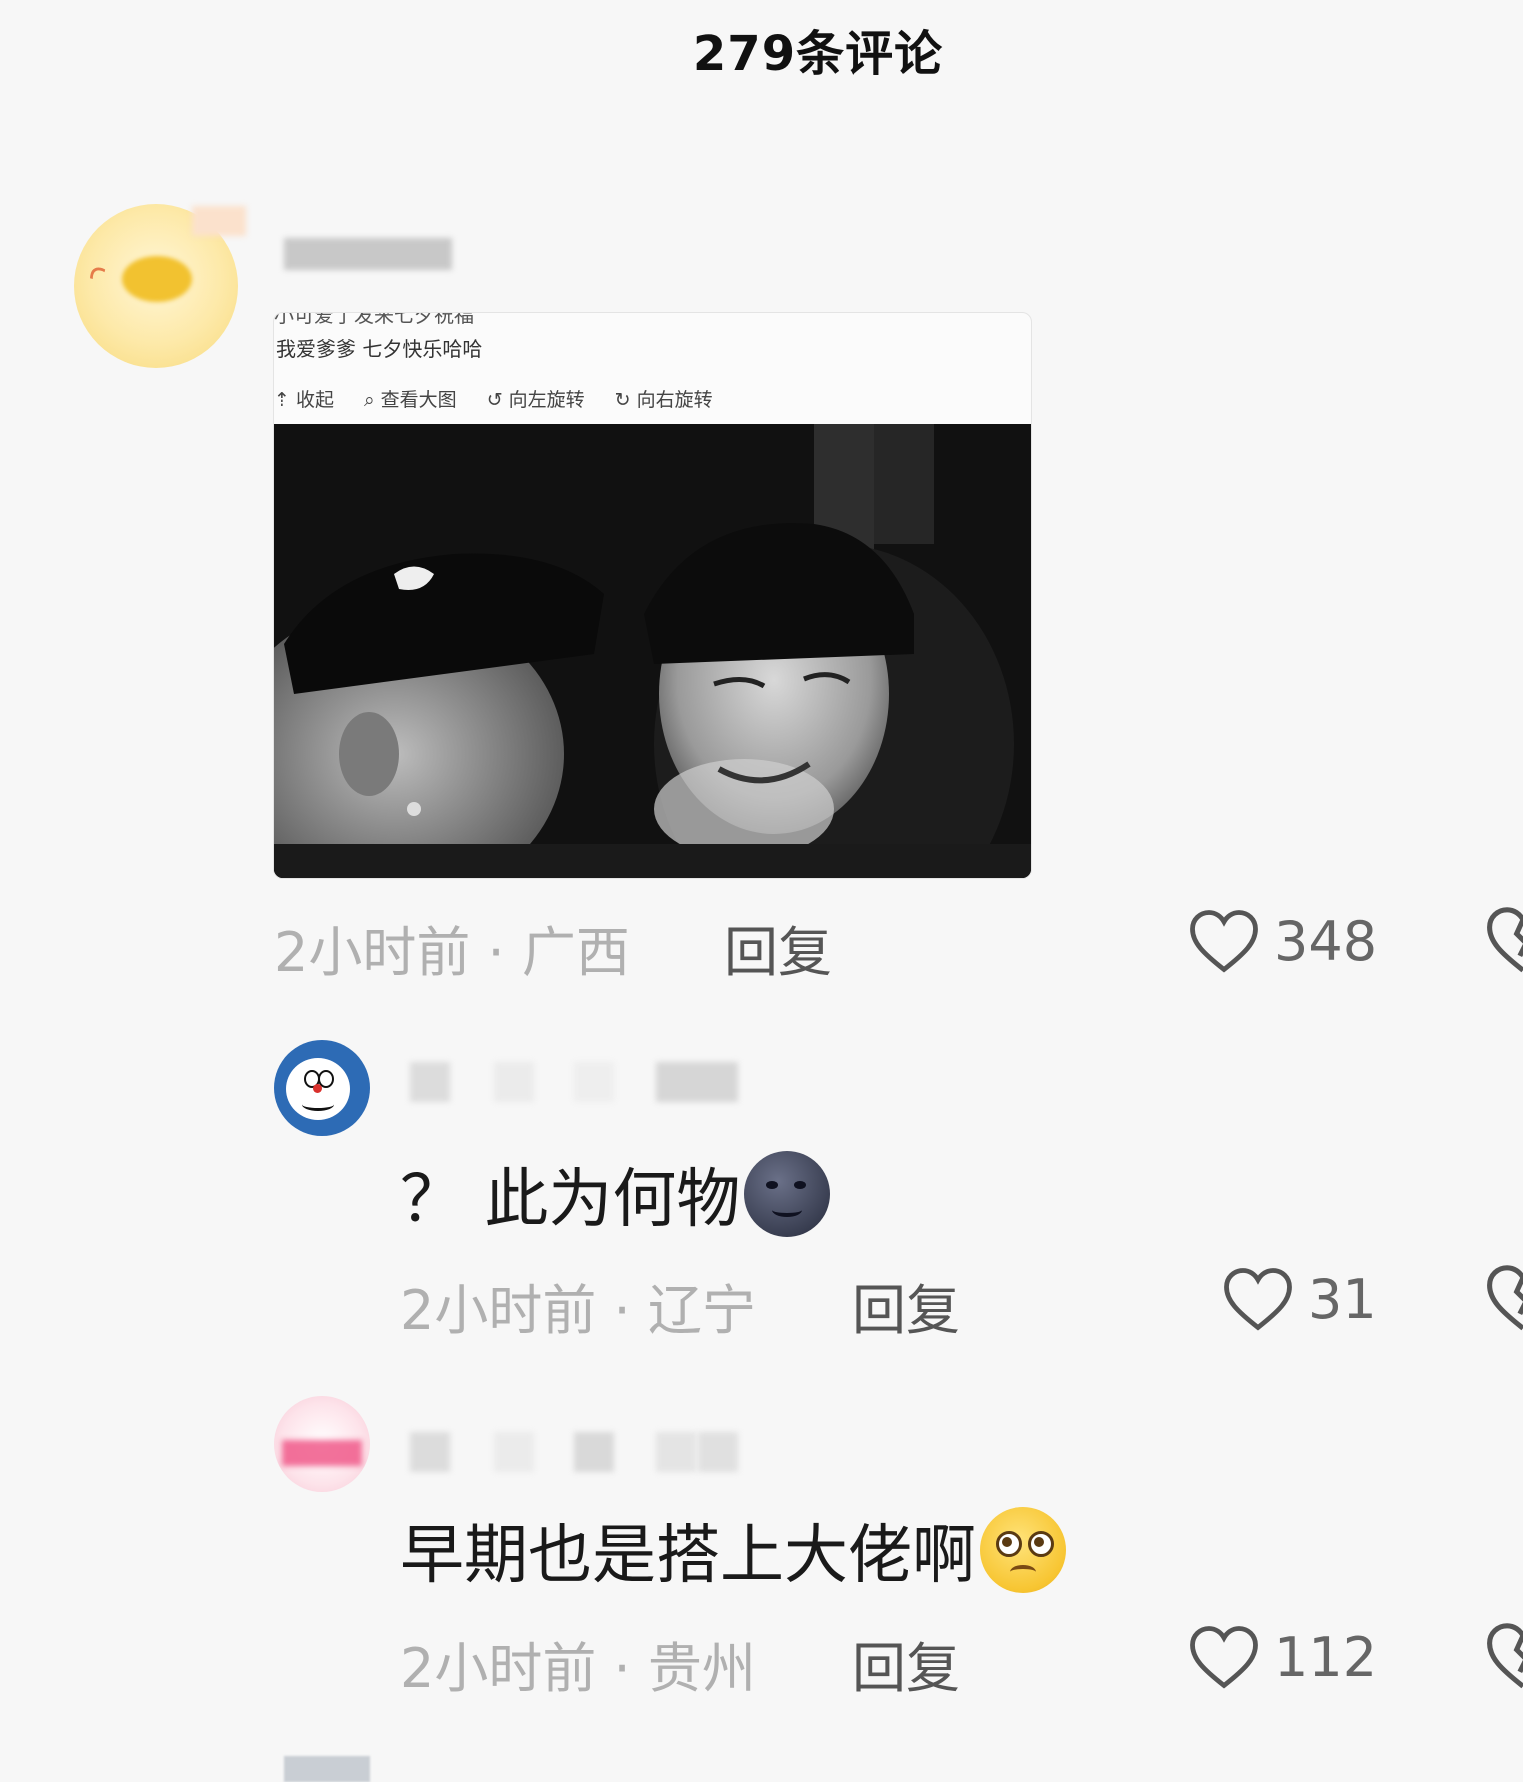 The height and width of the screenshot is (1782, 1523). Describe the element at coordinates (615, 1194) in the screenshot. I see `comment-text: ？ 此为何物` at that location.